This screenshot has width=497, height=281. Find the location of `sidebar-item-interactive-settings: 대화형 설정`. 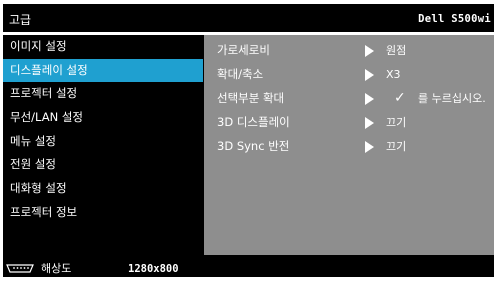

sidebar-item-interactive-settings: 대화형 설정 is located at coordinates (103, 189).